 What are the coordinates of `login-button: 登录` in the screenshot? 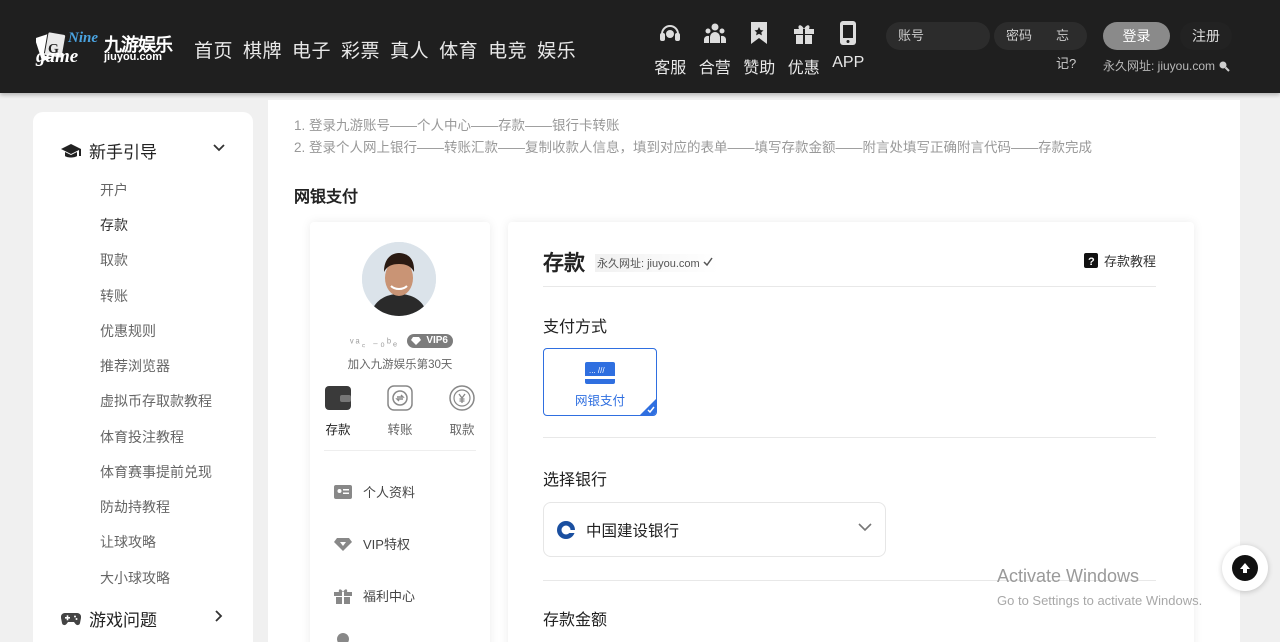 It's located at (1136, 36).